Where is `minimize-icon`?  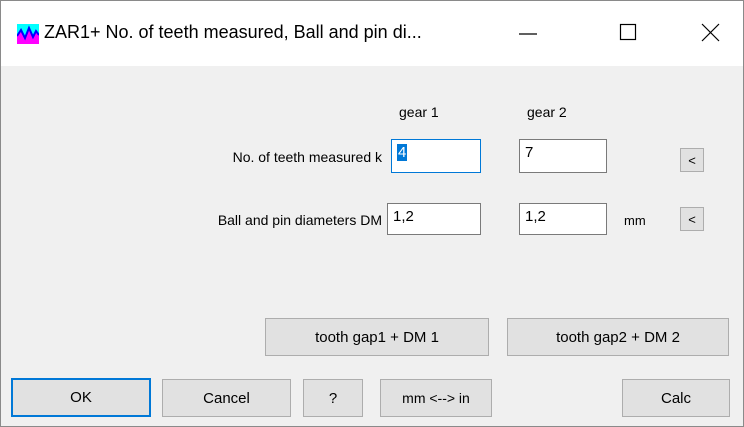
minimize-icon is located at coordinates (528, 34).